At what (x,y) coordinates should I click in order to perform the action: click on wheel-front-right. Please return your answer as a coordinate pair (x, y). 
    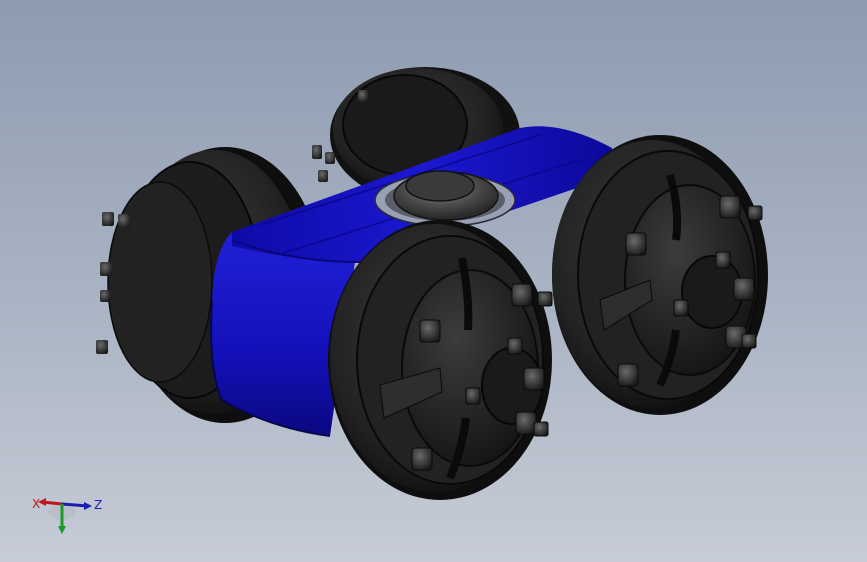
    Looking at the image, I should click on (660, 275).